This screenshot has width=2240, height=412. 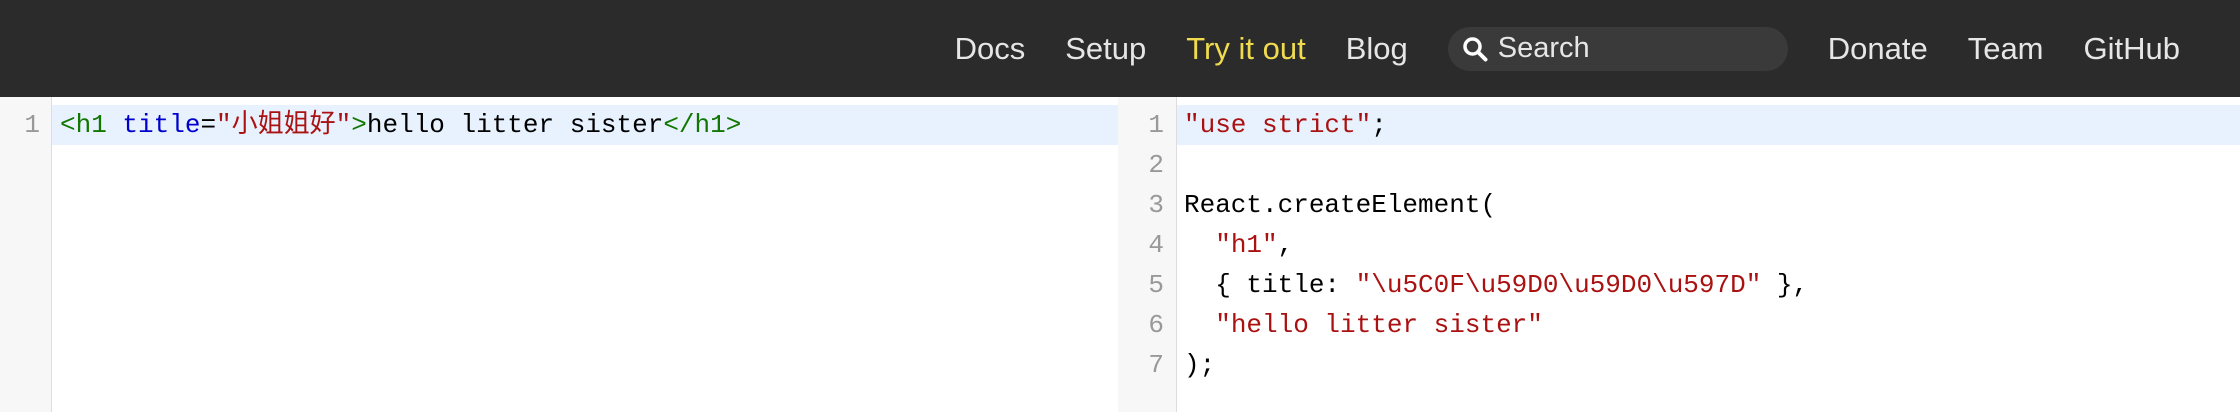 I want to click on code-token-plain: ,, so click(x=1285, y=245).